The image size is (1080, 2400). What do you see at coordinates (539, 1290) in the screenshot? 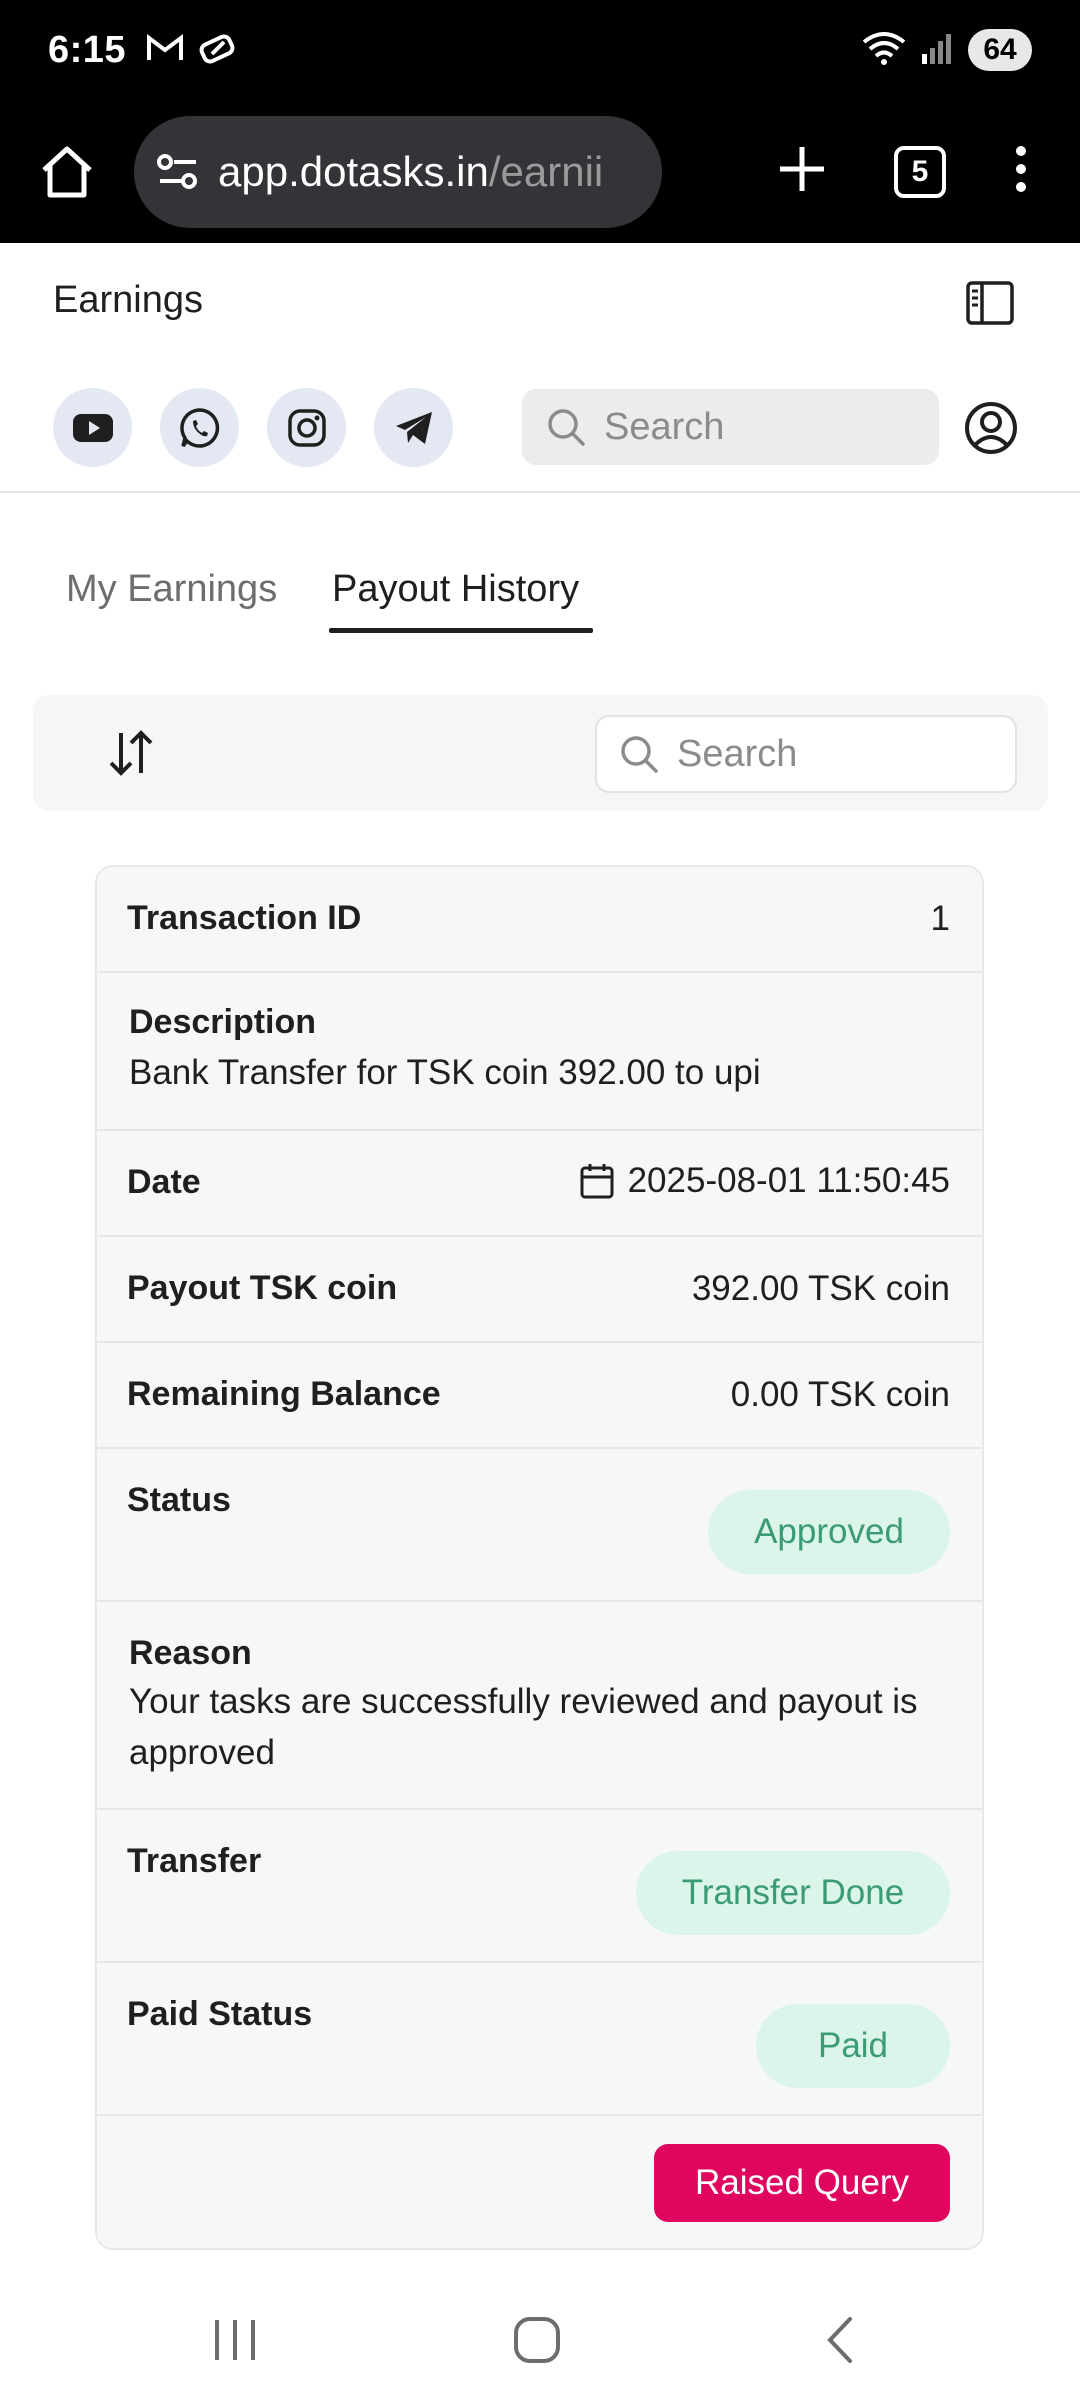
I see `row-payout-amount: Payout TSK coin 392.00 TSK coin` at bounding box center [539, 1290].